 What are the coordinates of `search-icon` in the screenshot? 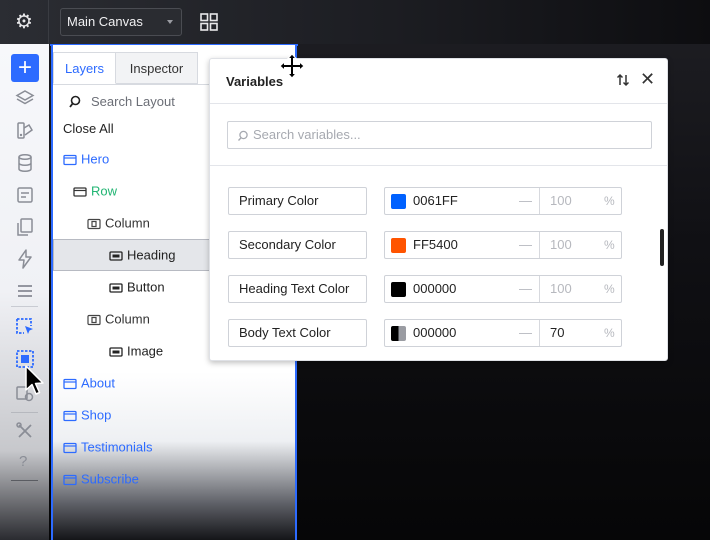 It's located at (242, 135).